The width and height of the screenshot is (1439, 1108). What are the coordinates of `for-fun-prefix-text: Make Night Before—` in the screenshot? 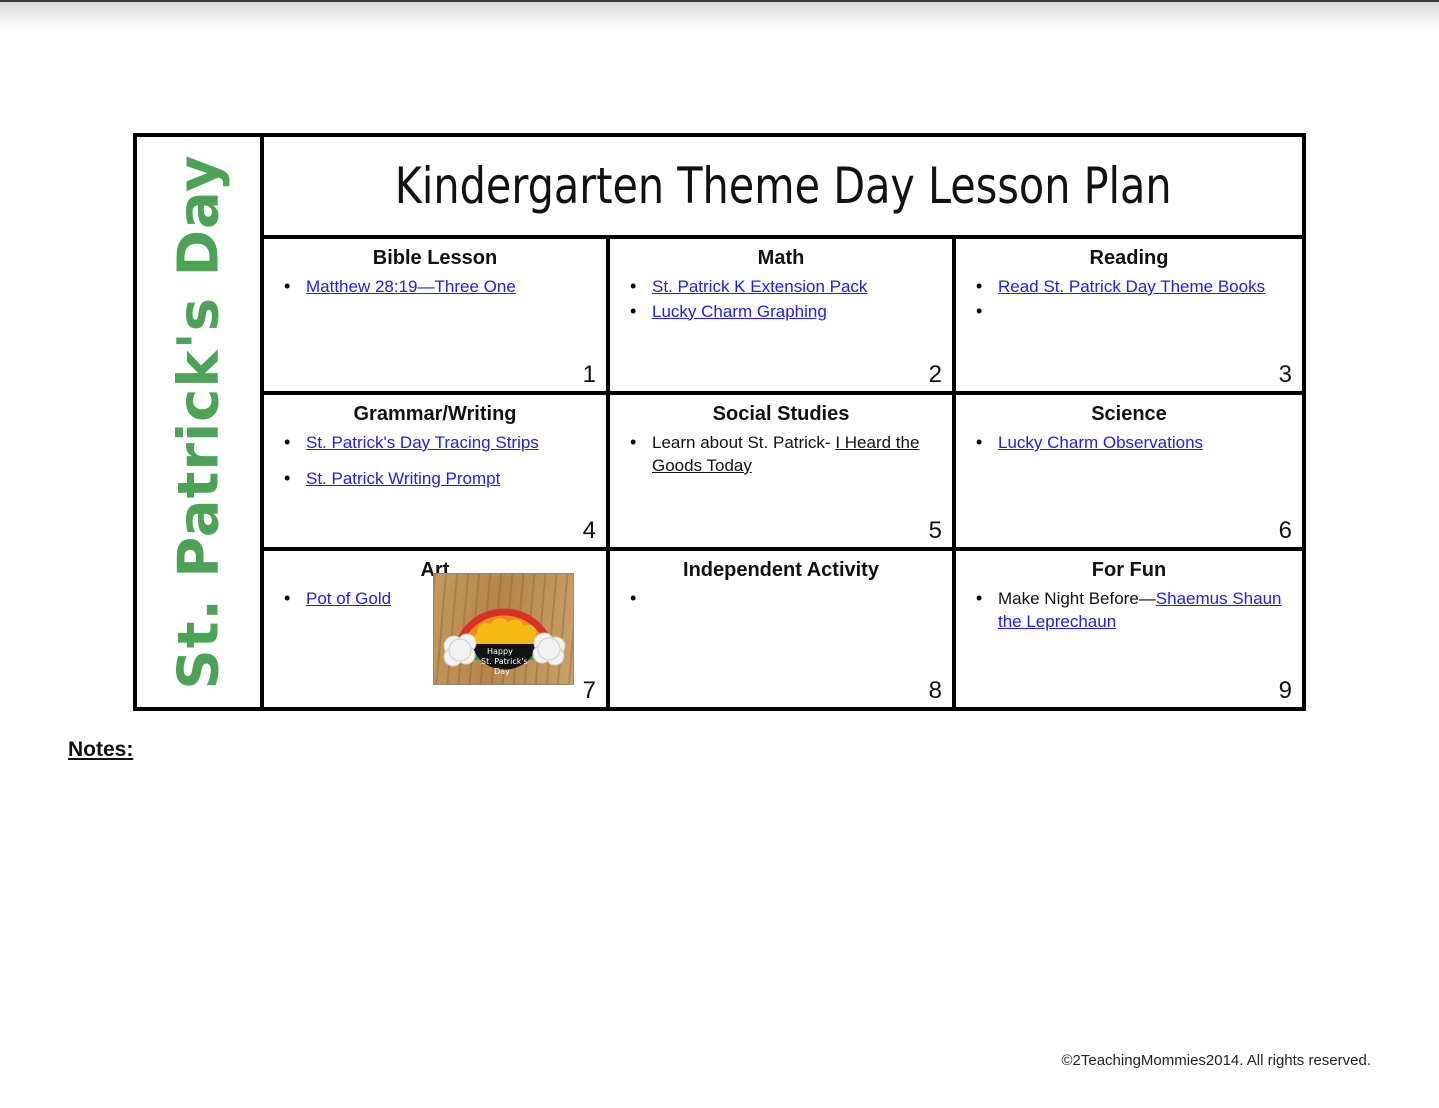 It's located at (1077, 598).